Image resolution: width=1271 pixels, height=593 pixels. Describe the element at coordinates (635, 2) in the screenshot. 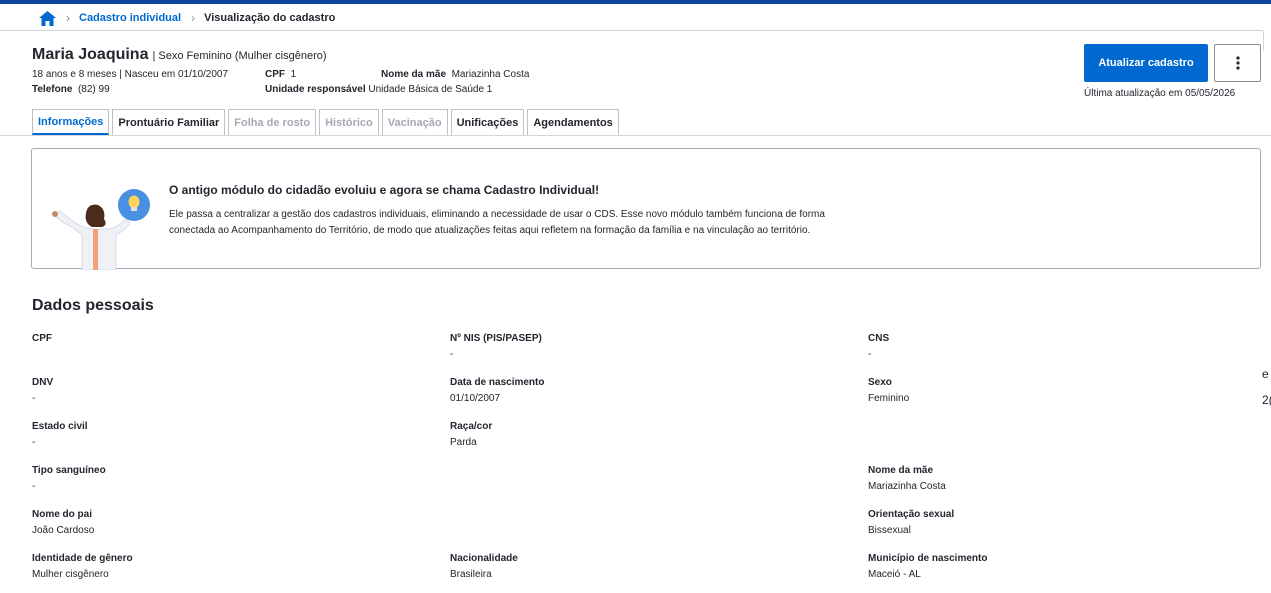

I see `top-accent-bar` at that location.